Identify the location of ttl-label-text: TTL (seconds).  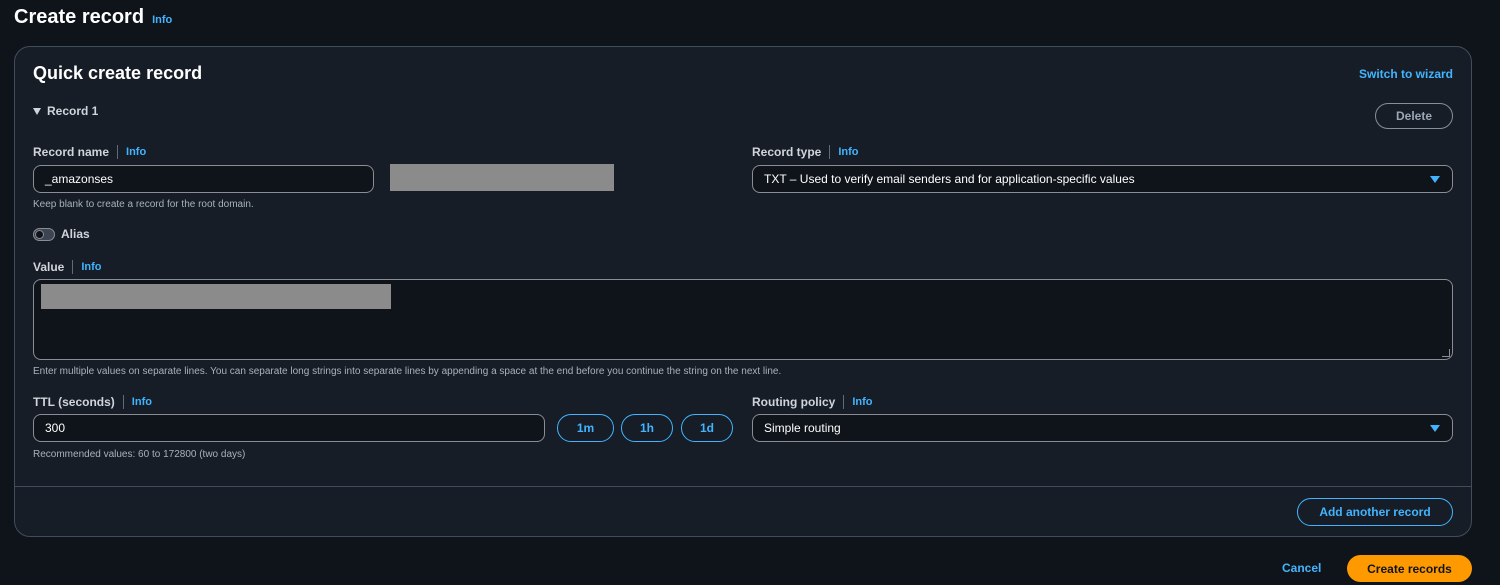
(74, 402).